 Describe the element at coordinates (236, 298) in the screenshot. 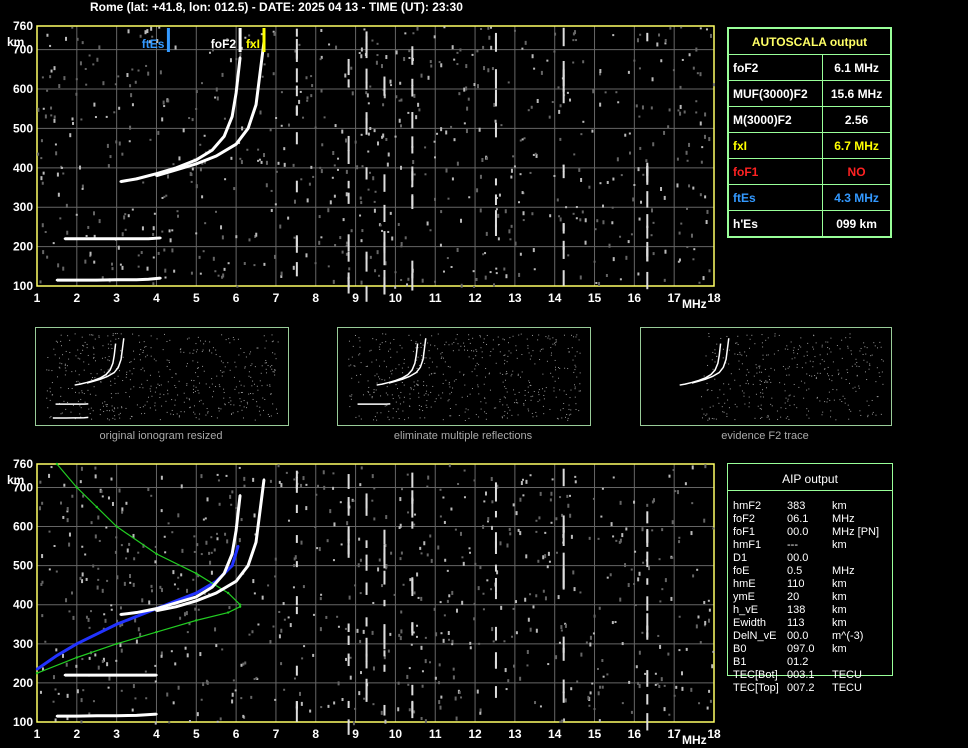

I see `x-tick-label: 6` at that location.